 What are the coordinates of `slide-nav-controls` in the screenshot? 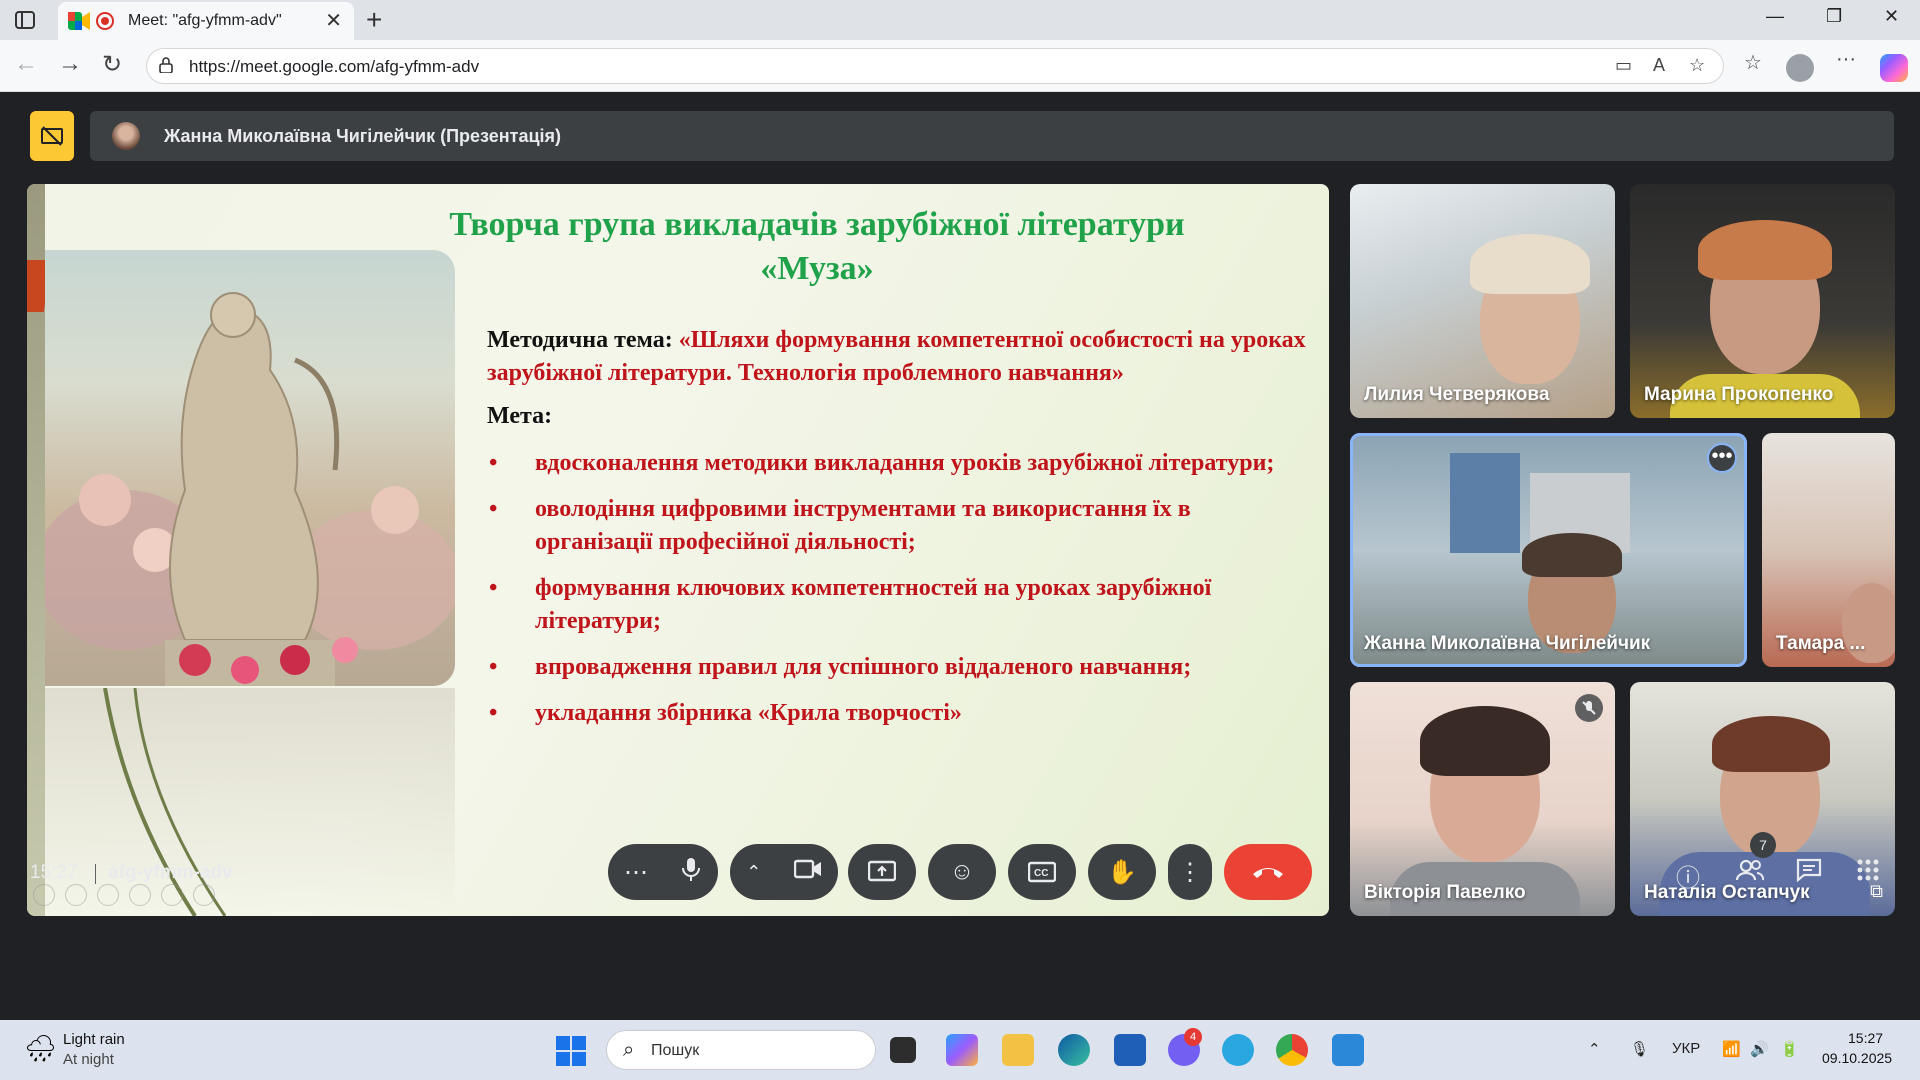 It's located at (124, 895).